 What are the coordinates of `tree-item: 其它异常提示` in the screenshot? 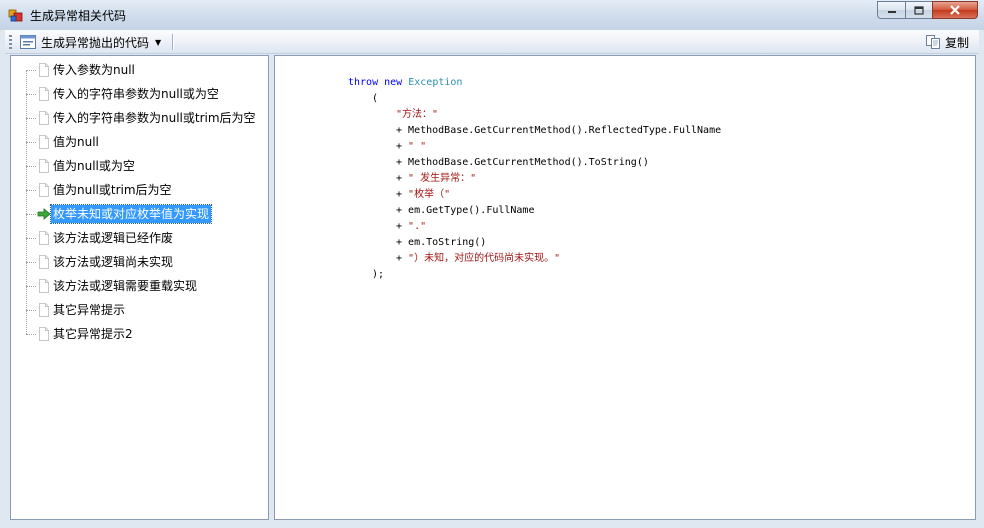 It's located at (139, 310).